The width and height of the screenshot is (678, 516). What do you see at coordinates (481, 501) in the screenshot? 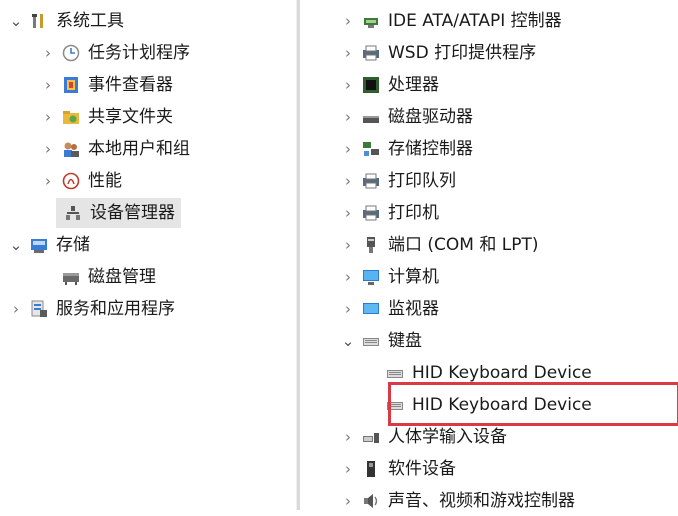
I see `tree-item-label: 声音、视频和游戏控制器` at bounding box center [481, 501].